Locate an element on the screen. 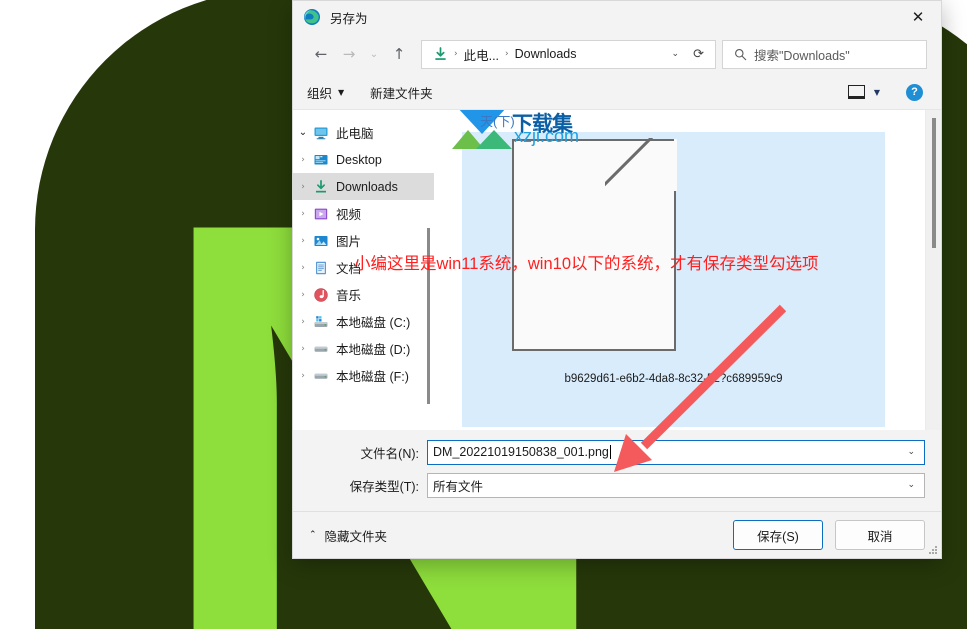 The image size is (967, 629). dialog-footer: ⌃ 隐藏文件夹 保存(S) 取消 is located at coordinates (617, 534).